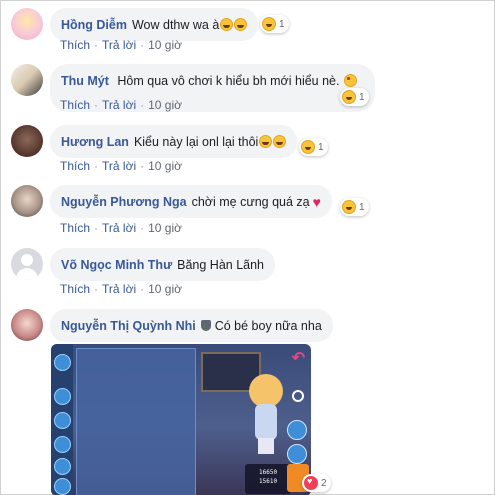  Describe the element at coordinates (205, 325) in the screenshot. I see `shield-icon` at that location.